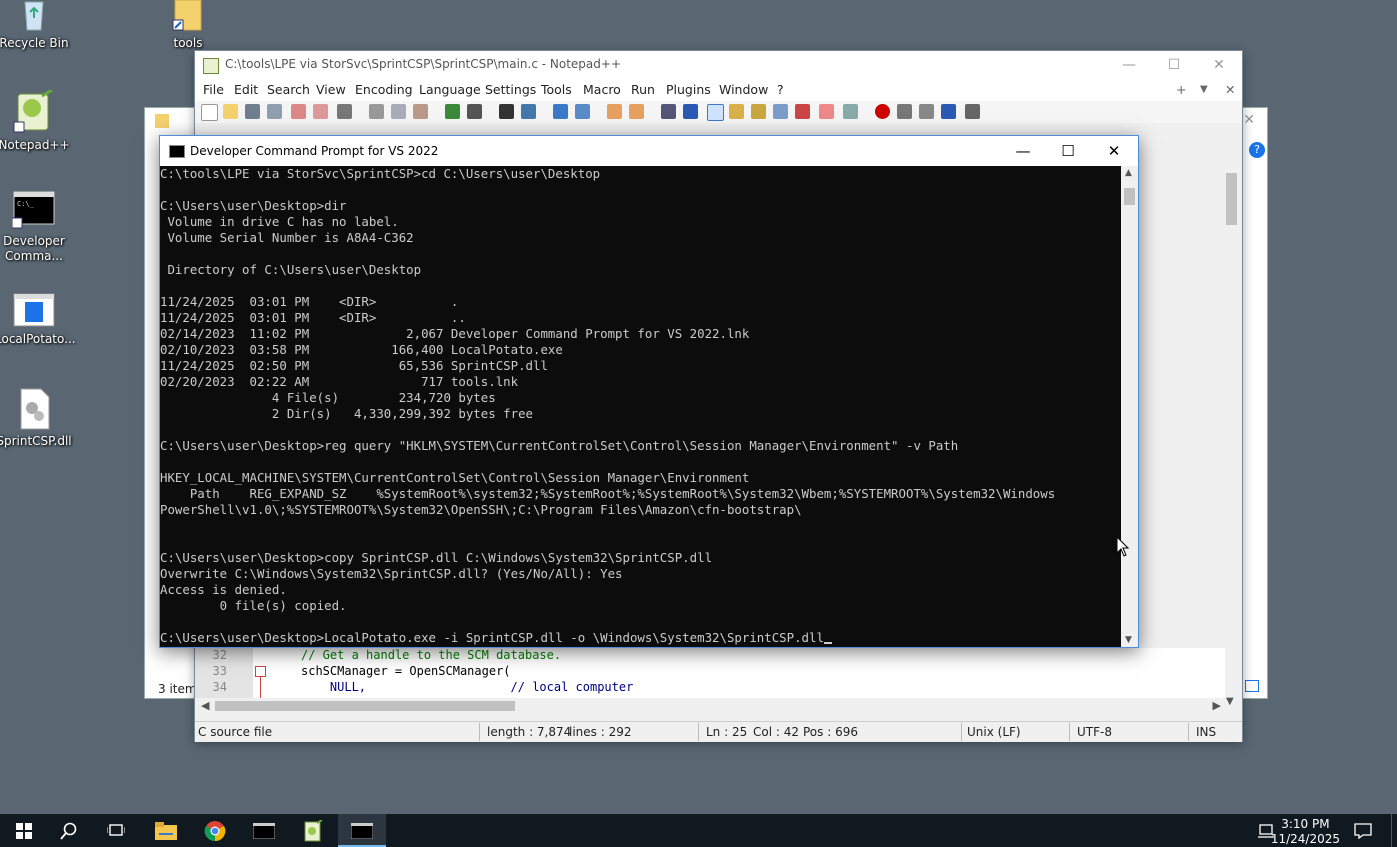 This screenshot has height=847, width=1397. Describe the element at coordinates (298, 111) in the screenshot. I see `close-file-icon` at that location.